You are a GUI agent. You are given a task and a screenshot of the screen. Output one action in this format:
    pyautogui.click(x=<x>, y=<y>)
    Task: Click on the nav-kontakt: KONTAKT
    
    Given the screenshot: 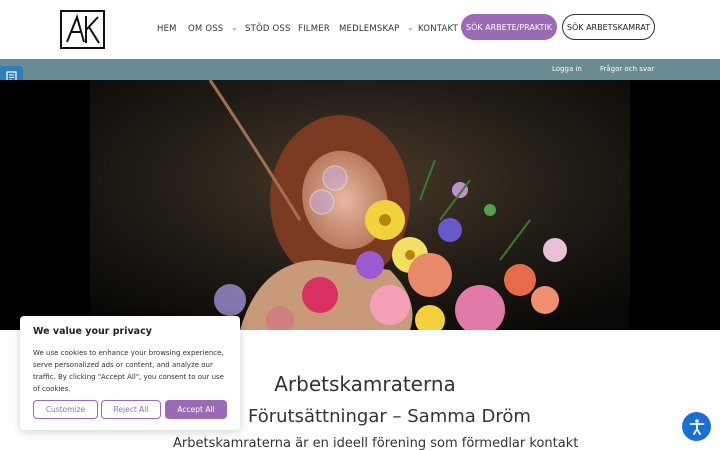 What is the action you would take?
    pyautogui.click(x=438, y=29)
    